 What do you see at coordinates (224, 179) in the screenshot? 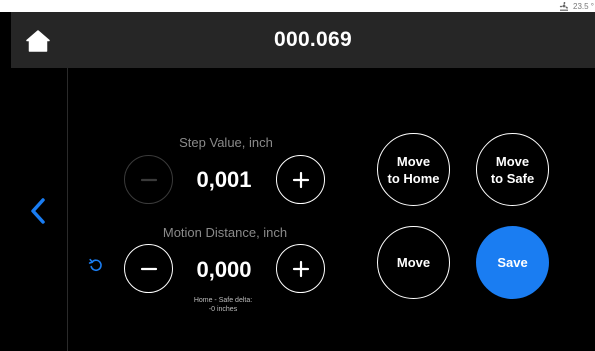
I see `step-value: 0,001` at bounding box center [224, 179].